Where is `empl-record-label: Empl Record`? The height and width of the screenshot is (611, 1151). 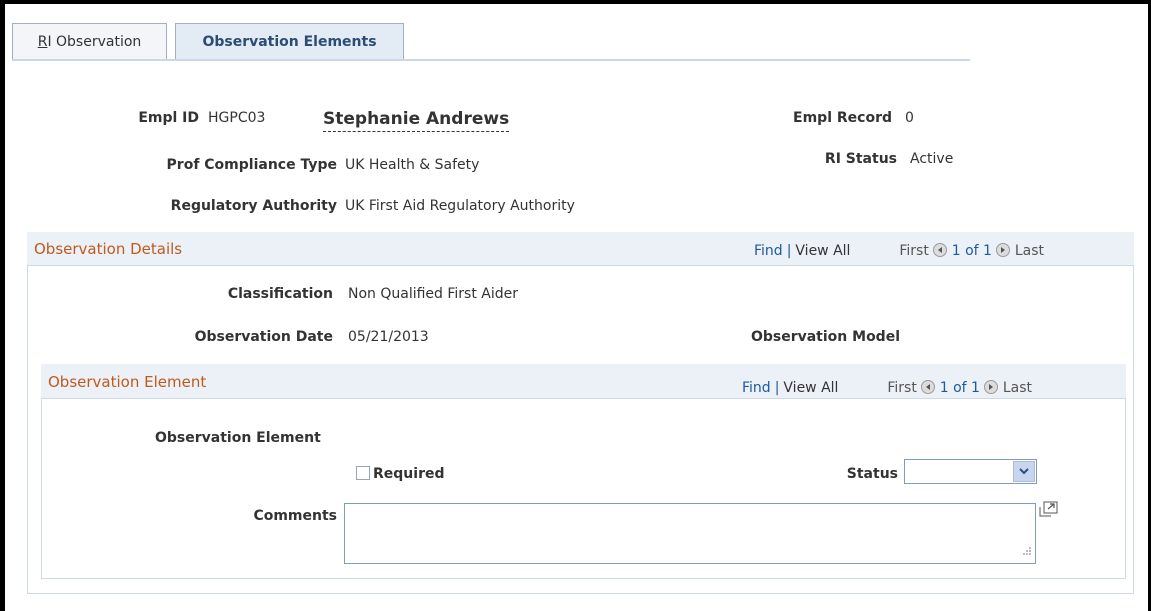 empl-record-label: Empl Record is located at coordinates (842, 118).